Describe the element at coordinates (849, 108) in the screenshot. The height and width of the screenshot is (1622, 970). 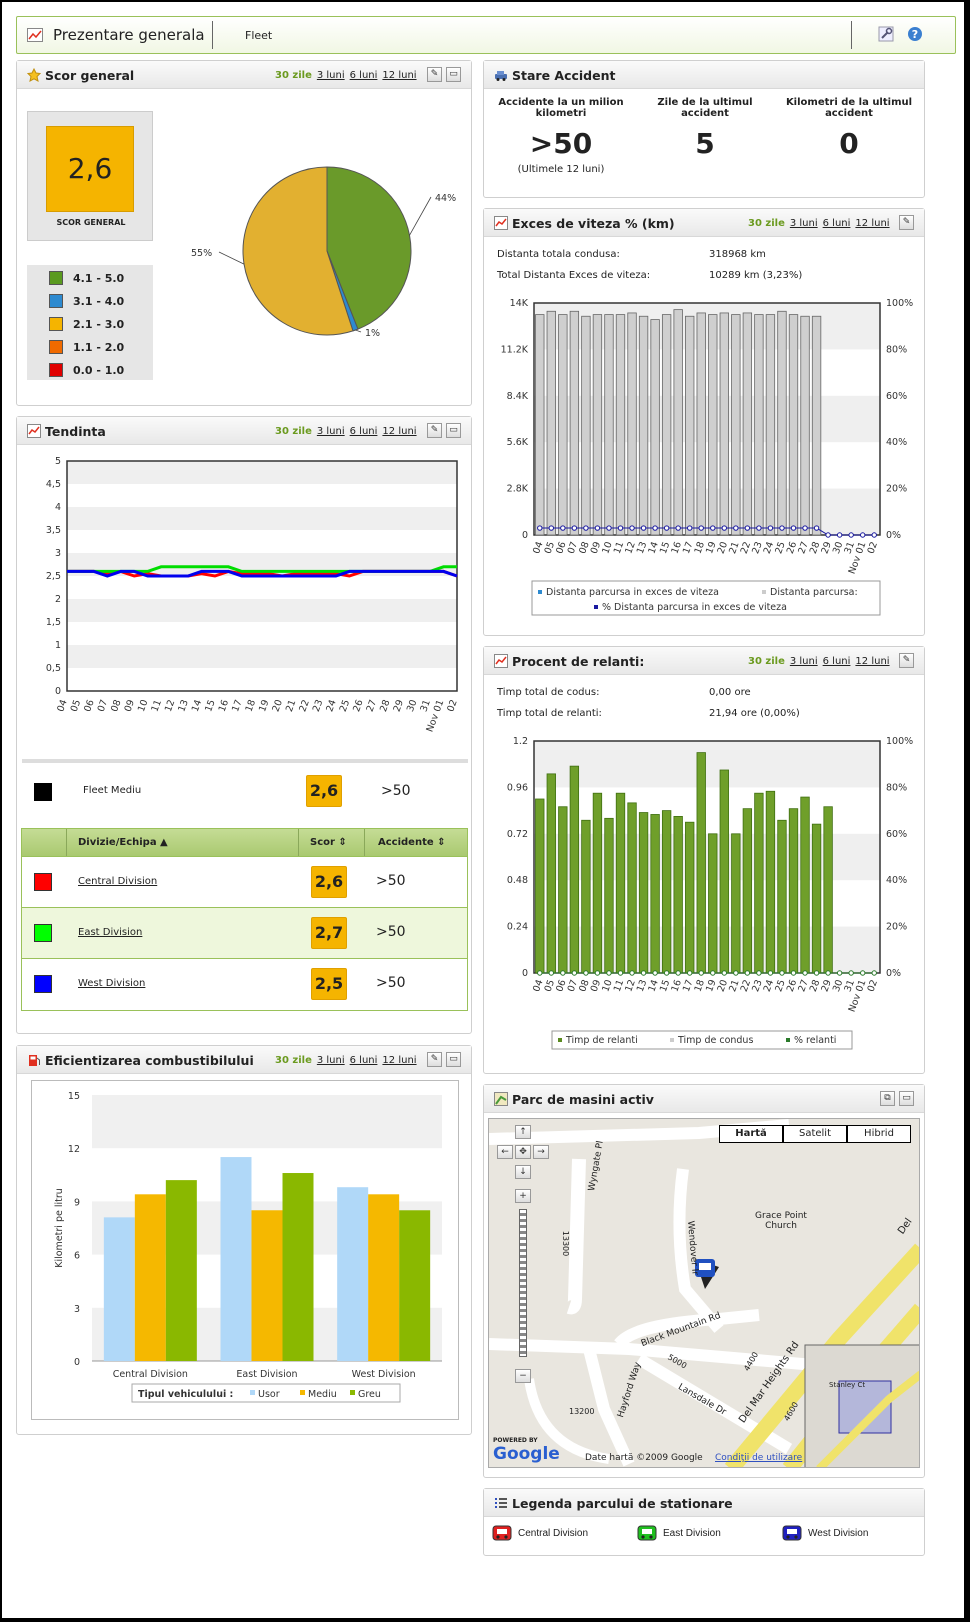
I see `accident-stat-label: Kilometri de la ultimul accident` at that location.